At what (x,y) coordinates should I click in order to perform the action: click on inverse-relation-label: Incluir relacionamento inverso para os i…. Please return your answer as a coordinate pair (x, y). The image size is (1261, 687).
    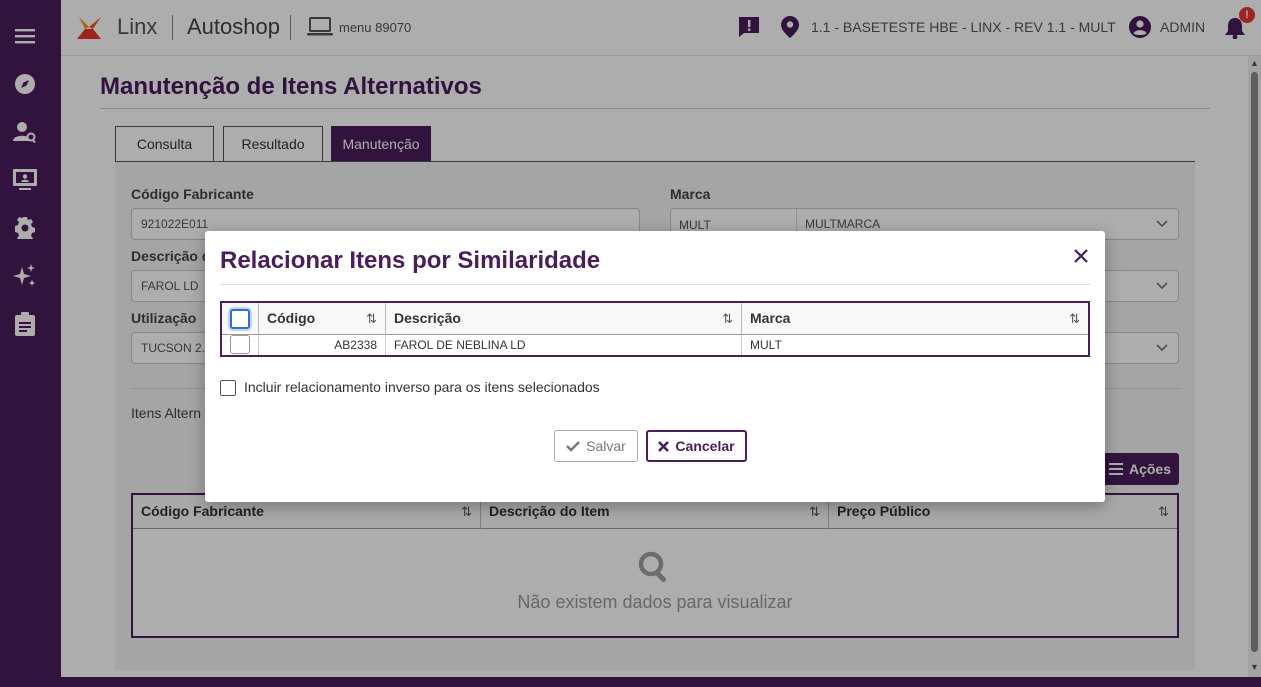
    Looking at the image, I should click on (422, 387).